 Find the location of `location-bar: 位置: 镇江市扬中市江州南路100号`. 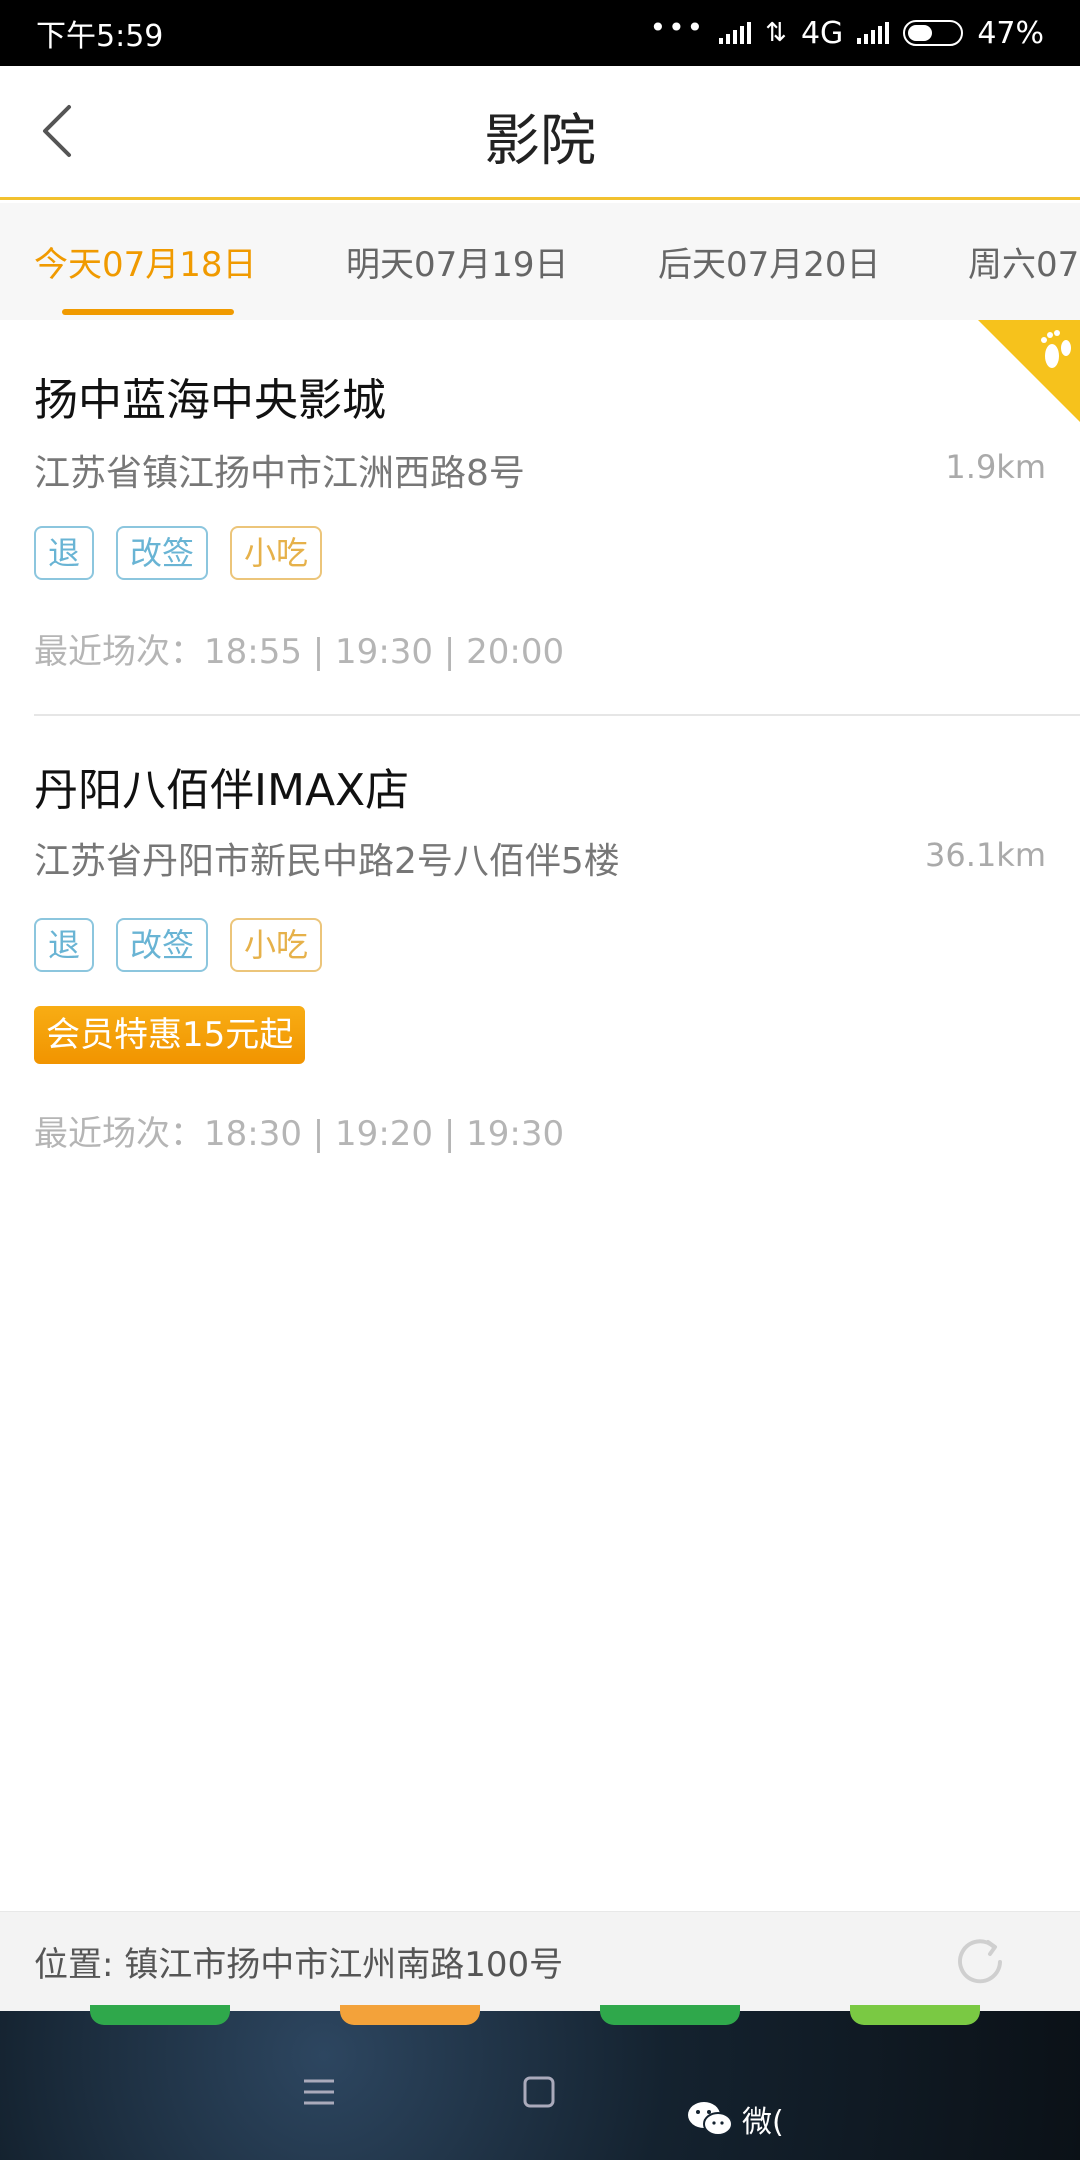

location-bar: 位置: 镇江市扬中市江州南路100号 is located at coordinates (540, 1961).